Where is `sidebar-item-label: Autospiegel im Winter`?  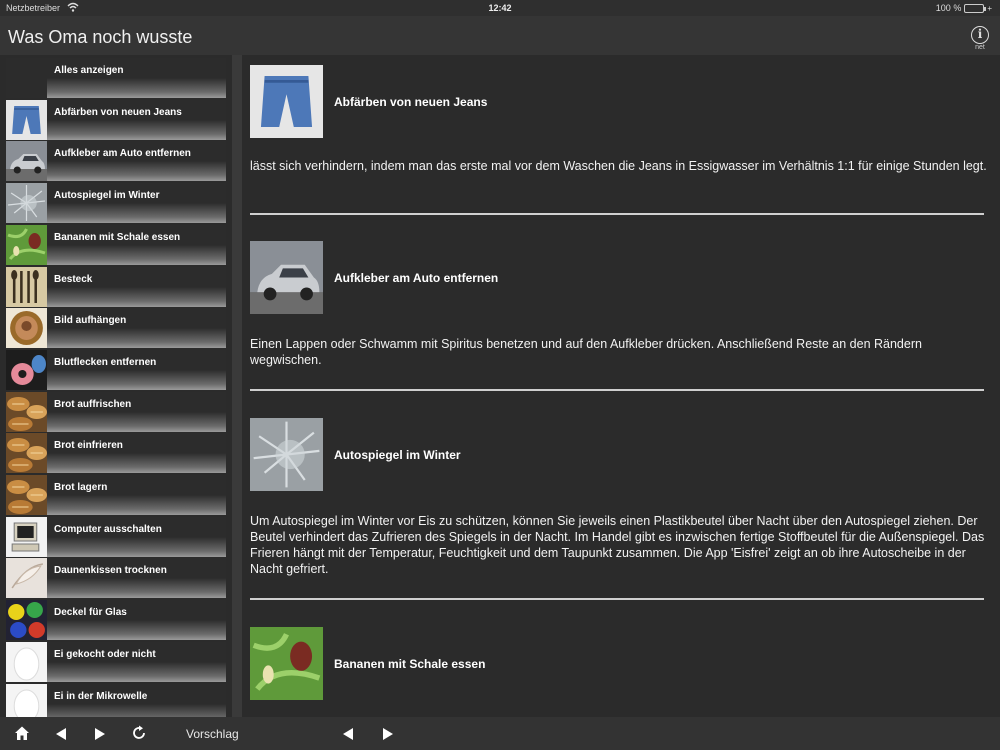 sidebar-item-label: Autospiegel im Winter is located at coordinates (107, 196).